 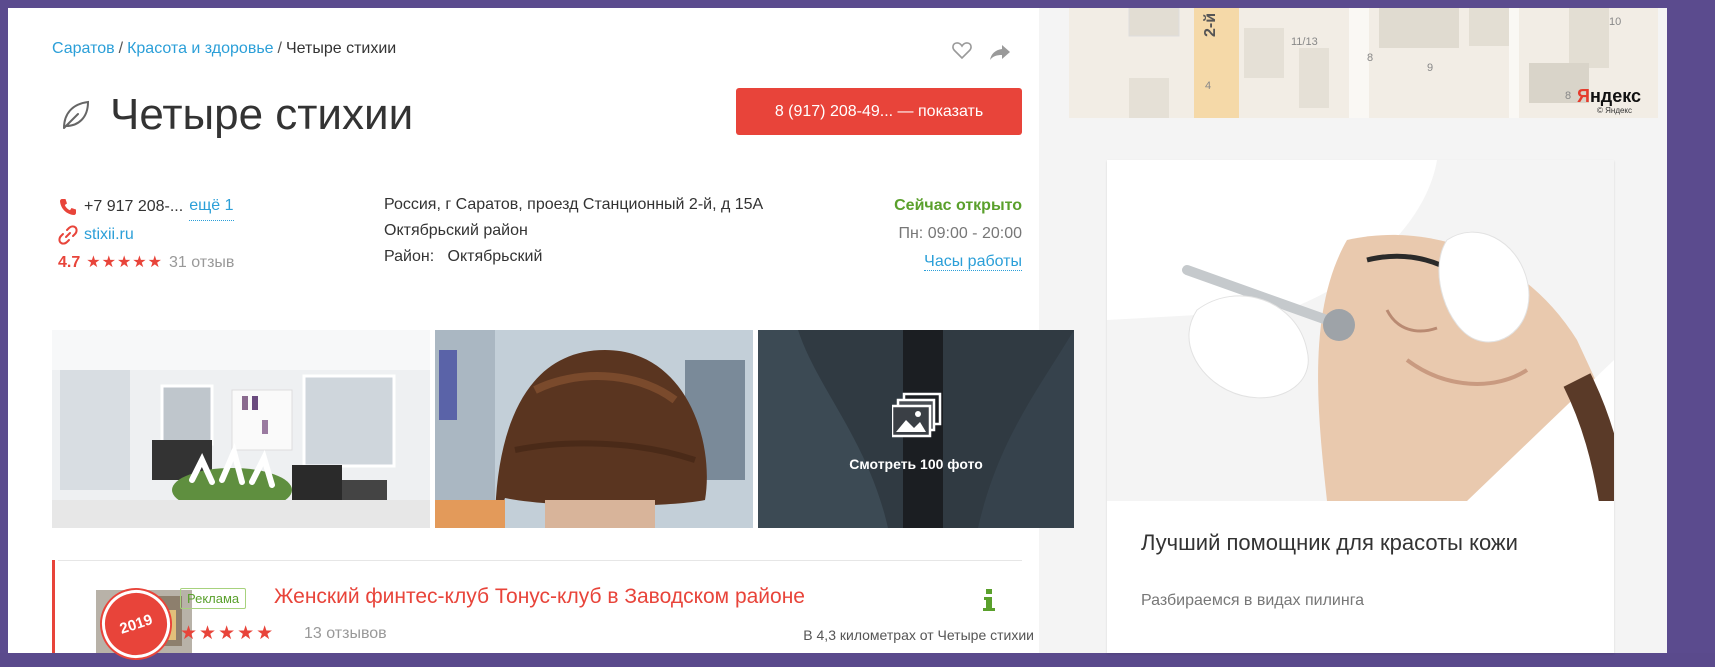 I want to click on frame-top, so click(x=857, y=4).